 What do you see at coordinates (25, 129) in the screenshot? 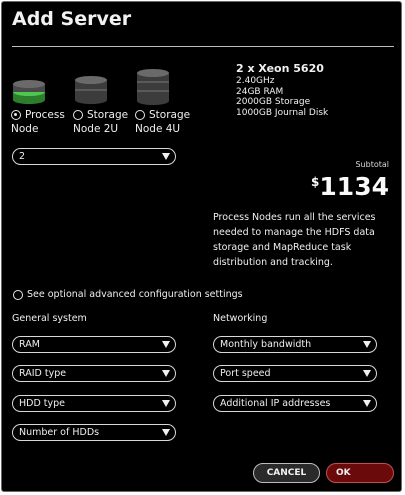
I see `process-node-sublabel: Node` at bounding box center [25, 129].